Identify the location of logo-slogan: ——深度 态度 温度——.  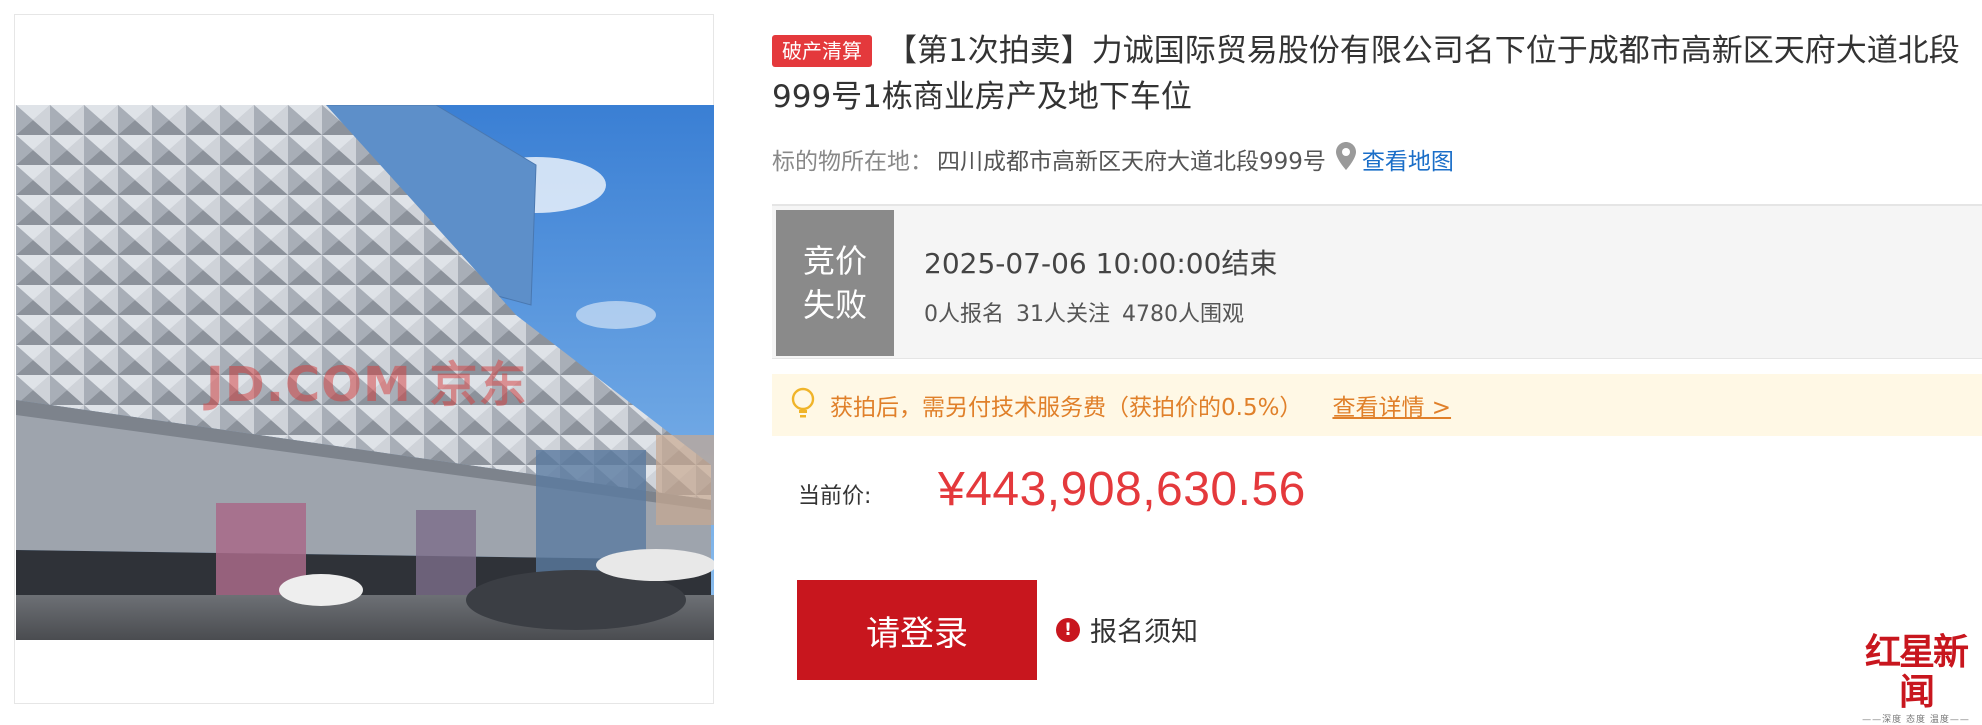
(1916, 720).